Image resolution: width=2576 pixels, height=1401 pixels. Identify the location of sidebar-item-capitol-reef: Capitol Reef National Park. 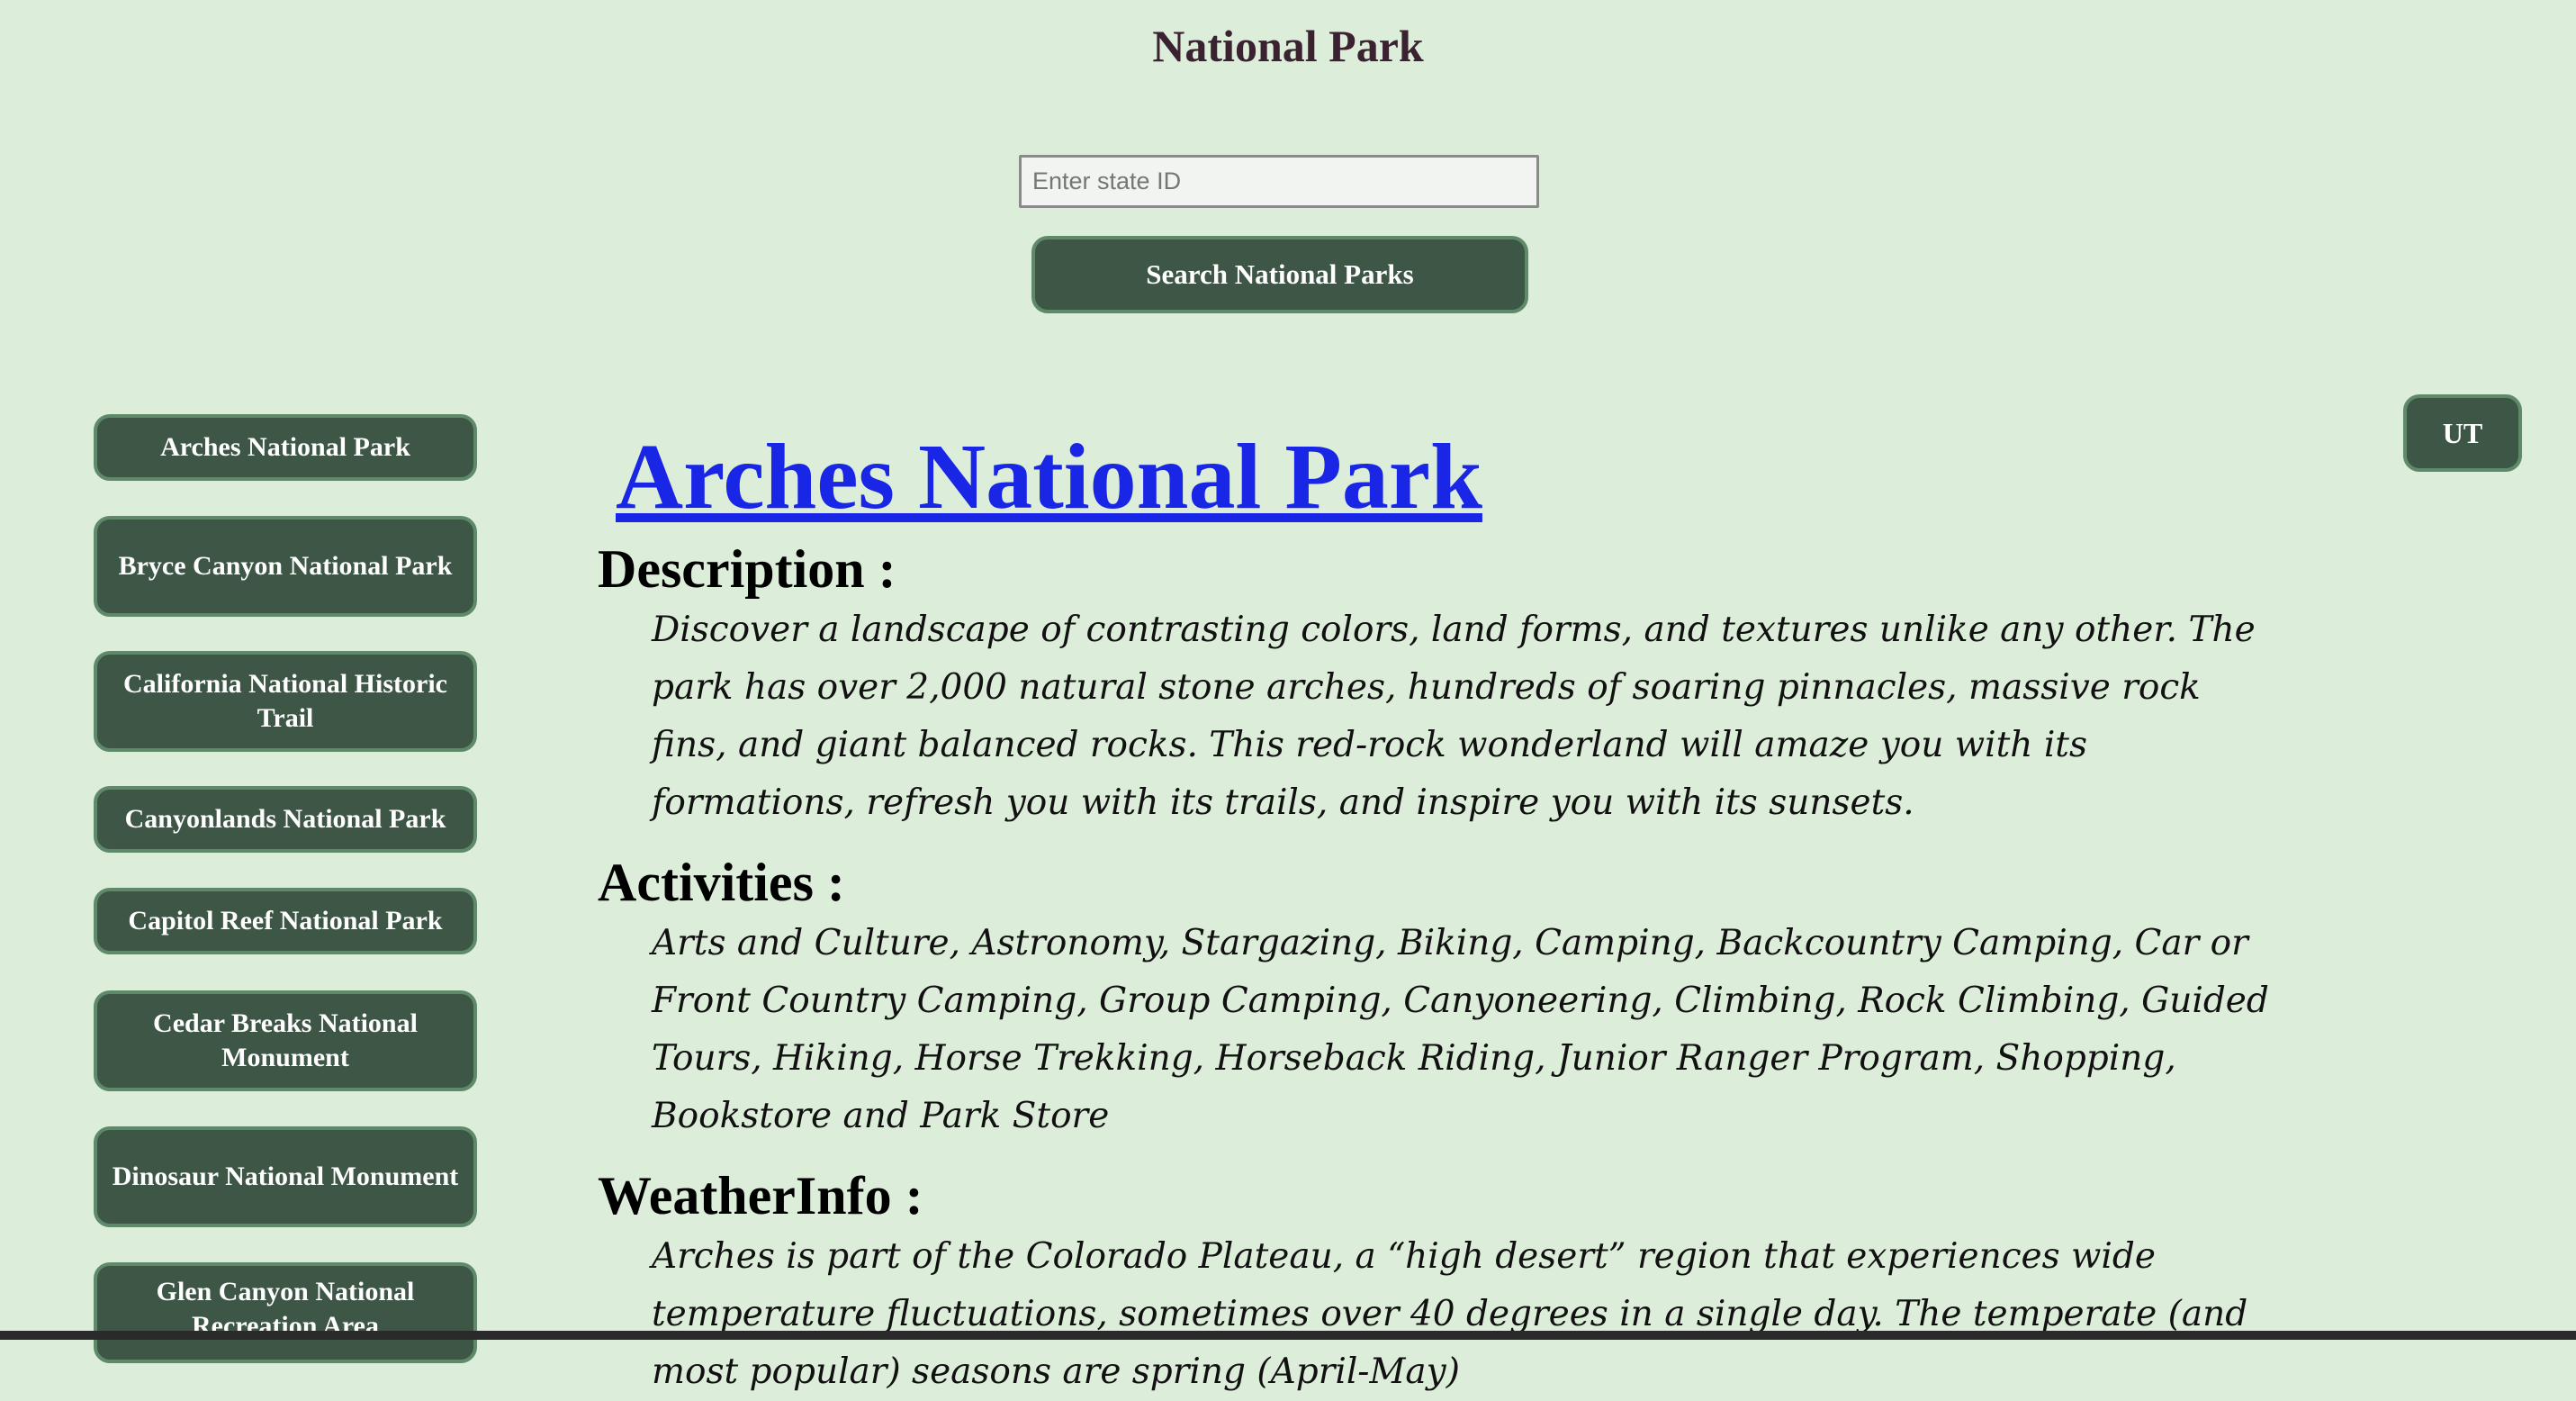
(285, 921).